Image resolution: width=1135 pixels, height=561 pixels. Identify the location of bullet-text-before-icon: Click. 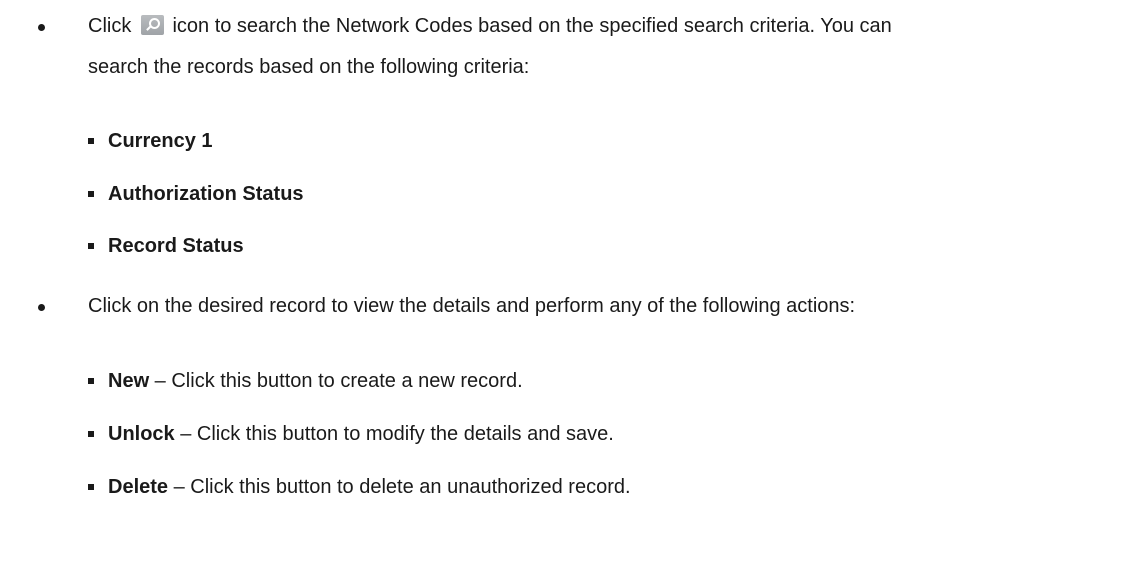
(112, 26).